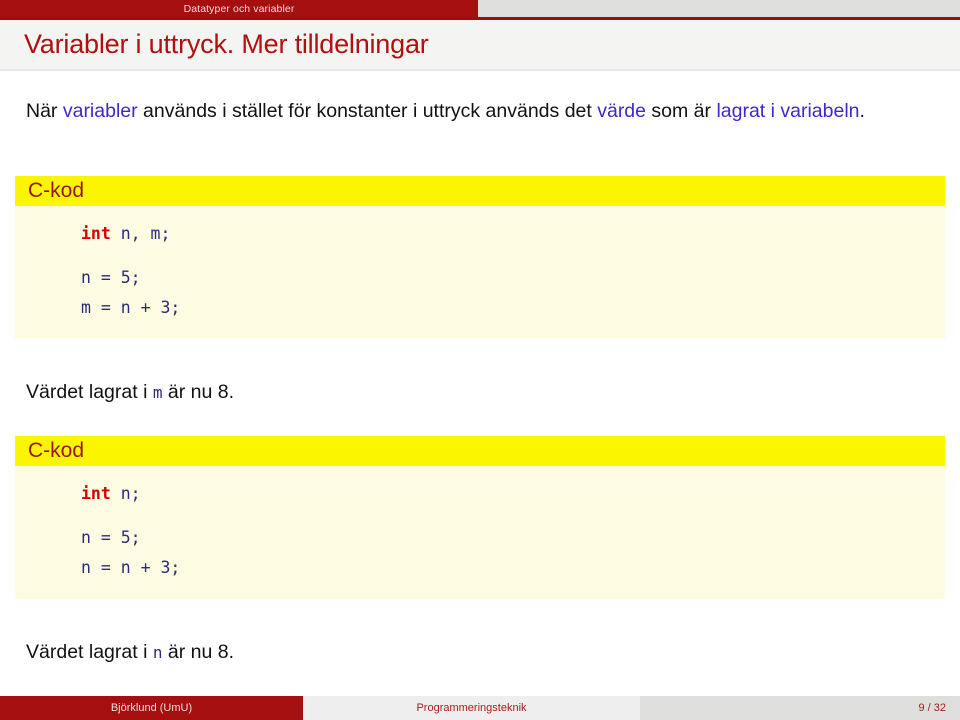 Image resolution: width=960 pixels, height=720 pixels. I want to click on paragraph-highlight-3: lagrat i variabeln, so click(788, 111).